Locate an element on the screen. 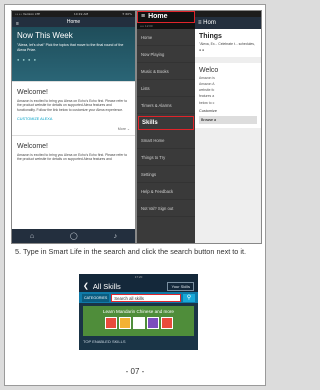 The image size is (320, 390). banner-tiles is located at coordinates (138, 323).